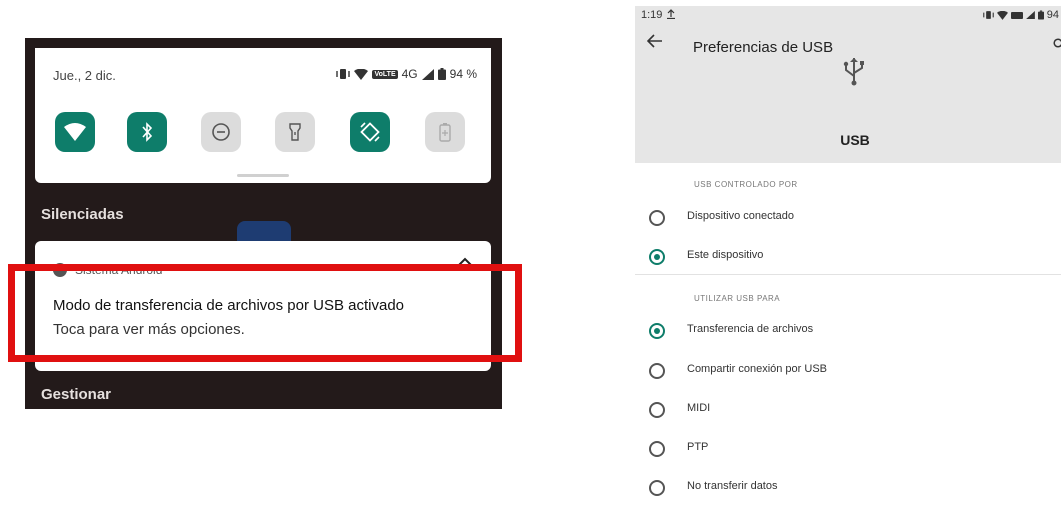  Describe the element at coordinates (1016, 15) in the screenshot. I see `volte-icon` at that location.